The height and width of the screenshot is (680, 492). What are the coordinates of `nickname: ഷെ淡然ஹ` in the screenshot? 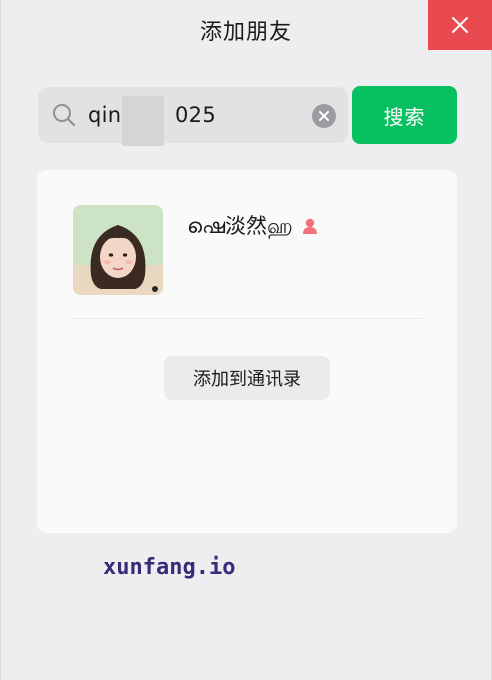 It's located at (253, 225).